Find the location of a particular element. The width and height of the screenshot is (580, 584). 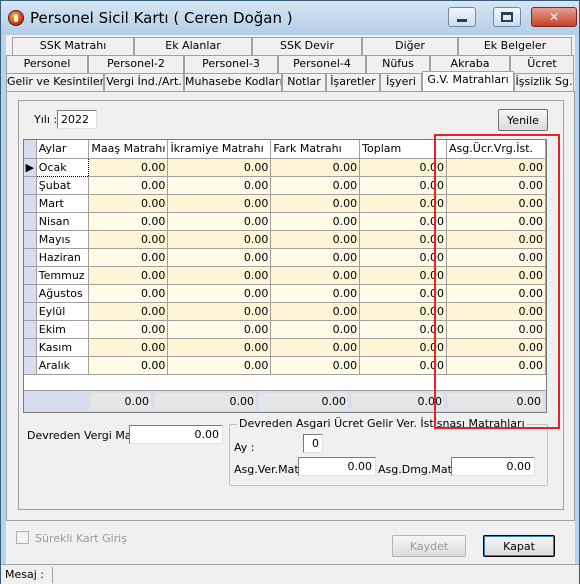

tab-personel: Personel is located at coordinates (47, 64).